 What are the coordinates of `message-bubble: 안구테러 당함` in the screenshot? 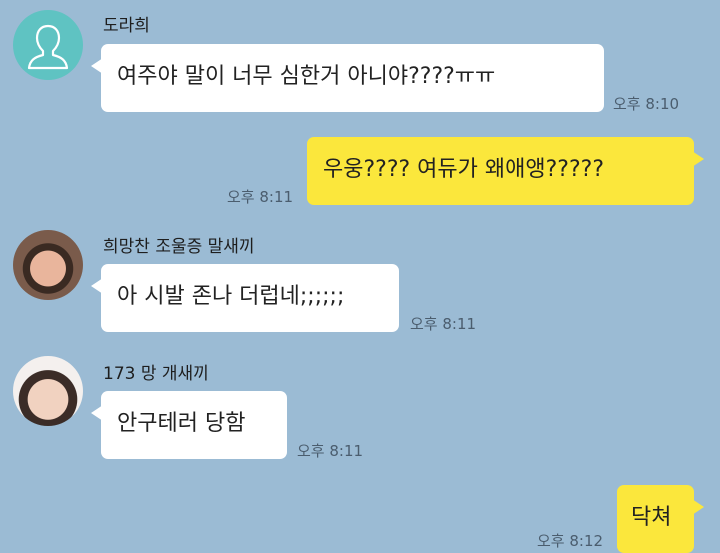 It's located at (189, 425).